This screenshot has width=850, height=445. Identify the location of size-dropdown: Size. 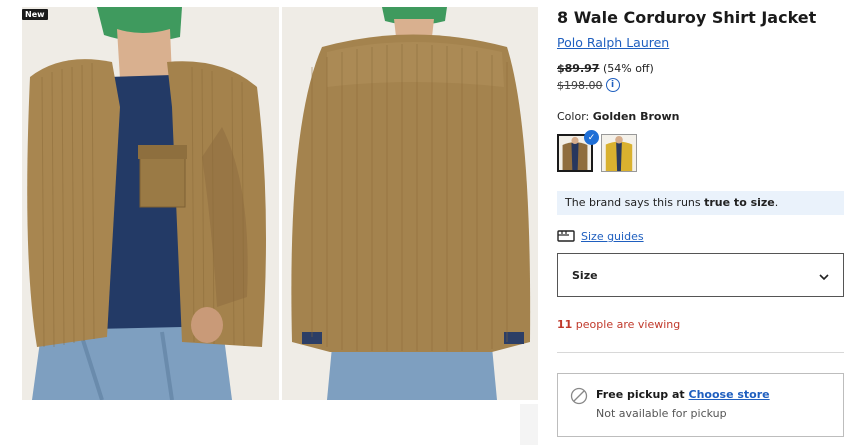
(700, 275).